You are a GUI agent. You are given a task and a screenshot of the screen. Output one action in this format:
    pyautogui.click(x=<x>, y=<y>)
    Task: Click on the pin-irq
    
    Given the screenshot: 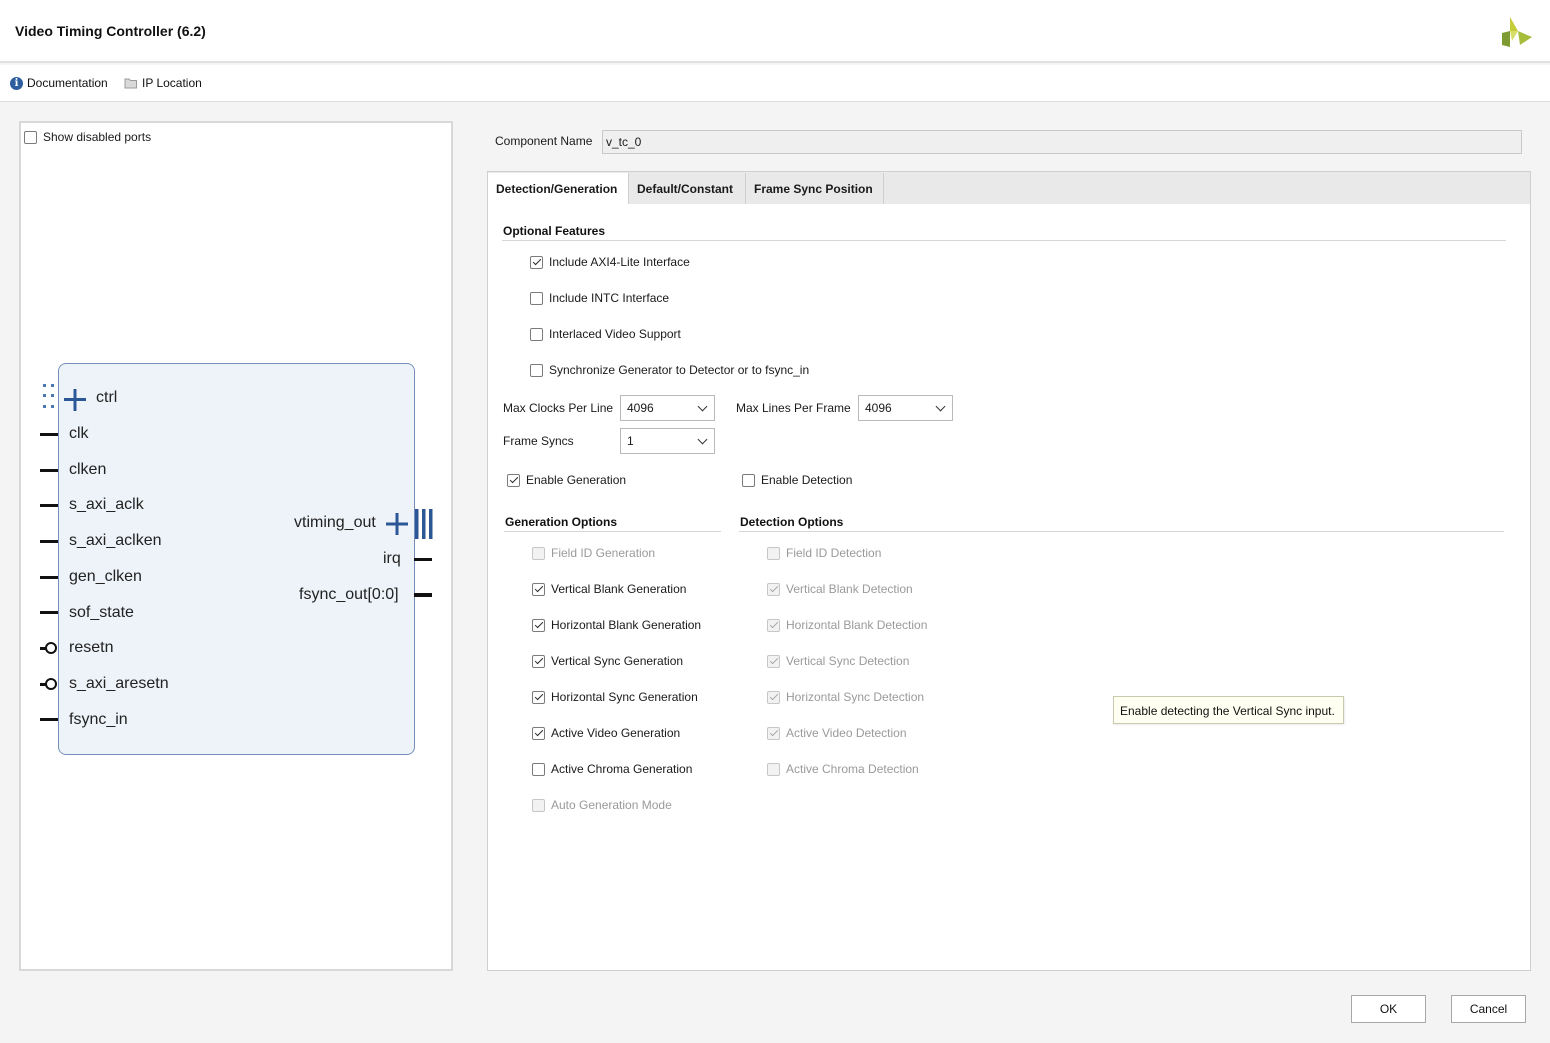 What is the action you would take?
    pyautogui.click(x=423, y=559)
    